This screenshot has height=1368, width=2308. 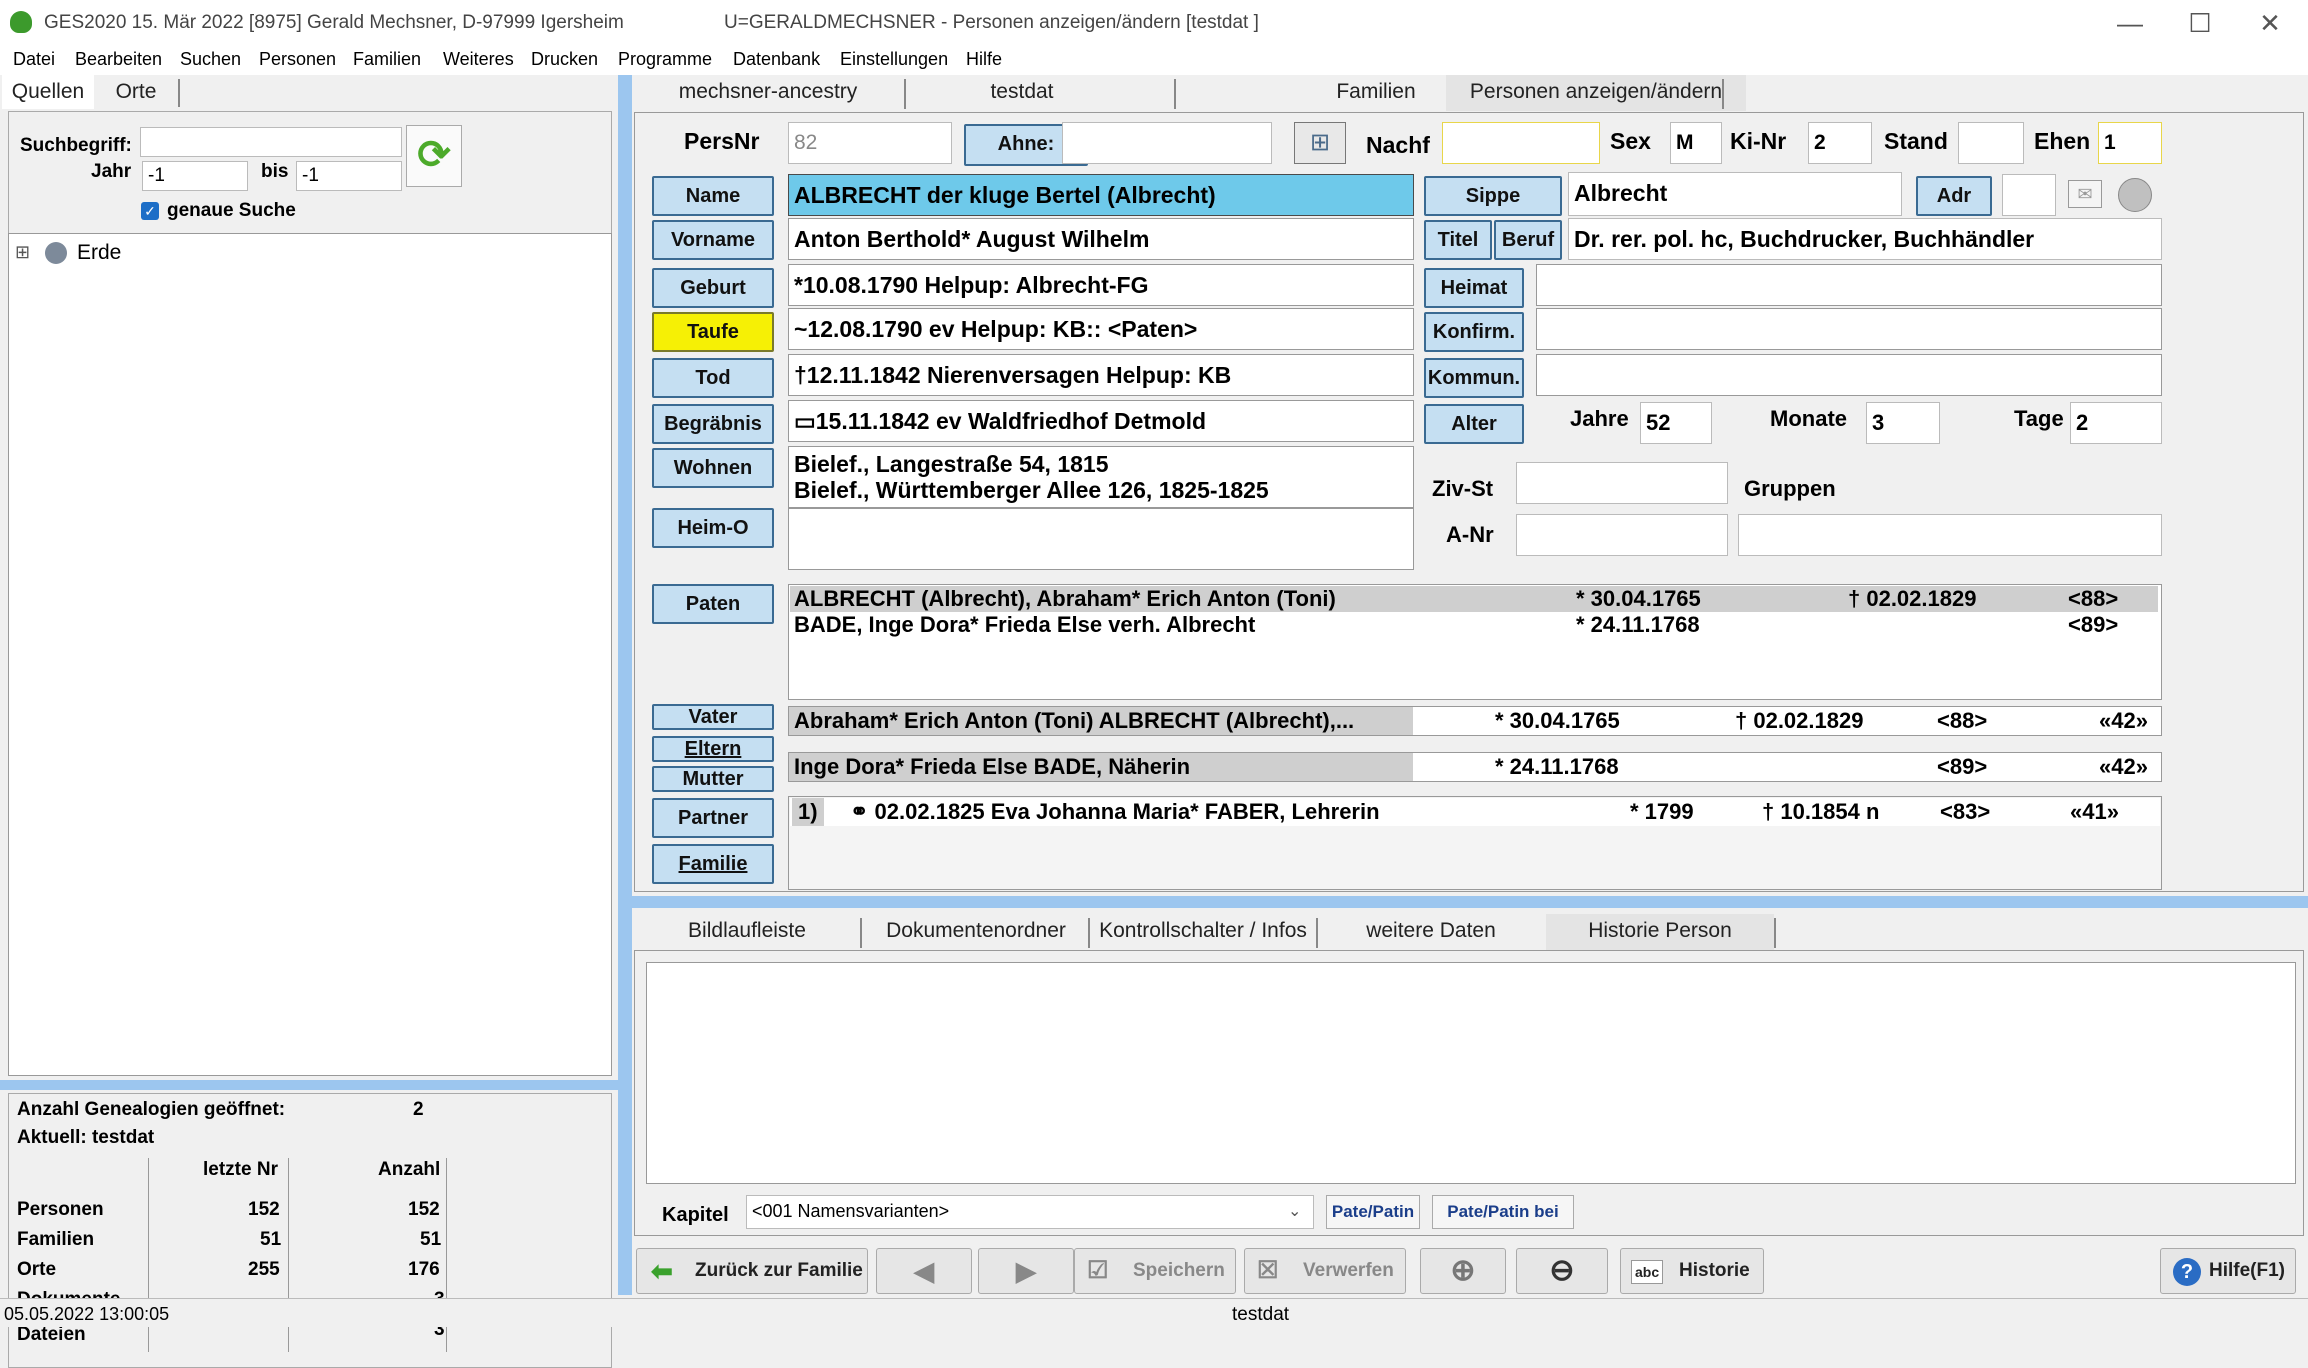 What do you see at coordinates (1474, 332) in the screenshot?
I see `konfirm-button: Konfirm.` at bounding box center [1474, 332].